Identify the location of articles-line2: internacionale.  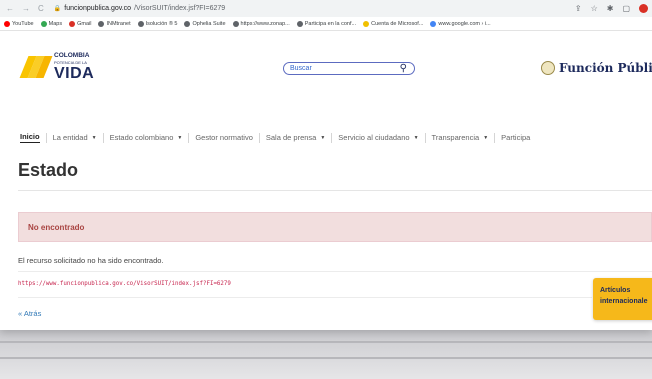
(624, 301).